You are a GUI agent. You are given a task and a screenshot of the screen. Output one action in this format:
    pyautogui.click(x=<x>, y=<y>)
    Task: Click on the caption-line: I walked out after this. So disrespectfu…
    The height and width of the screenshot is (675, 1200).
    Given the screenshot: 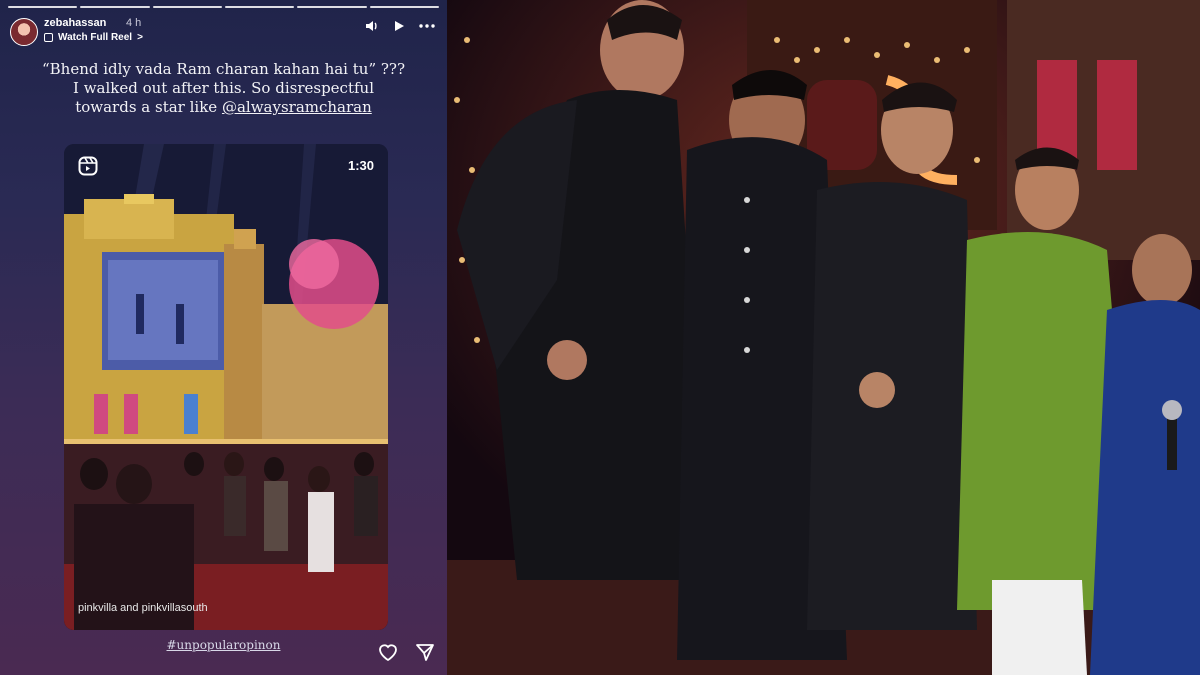 What is the action you would take?
    pyautogui.click(x=223, y=88)
    